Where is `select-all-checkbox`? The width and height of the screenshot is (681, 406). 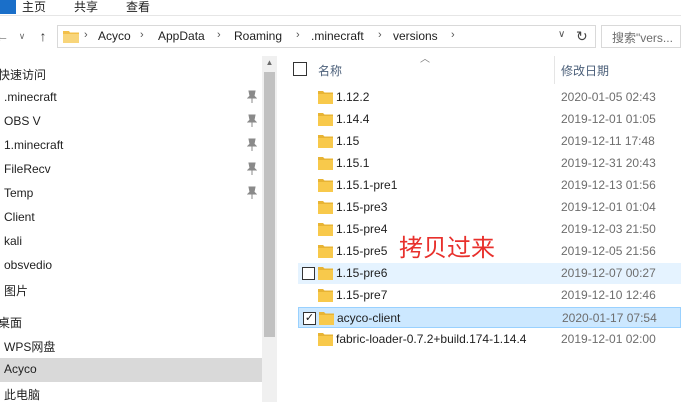
select-all-checkbox is located at coordinates (300, 69).